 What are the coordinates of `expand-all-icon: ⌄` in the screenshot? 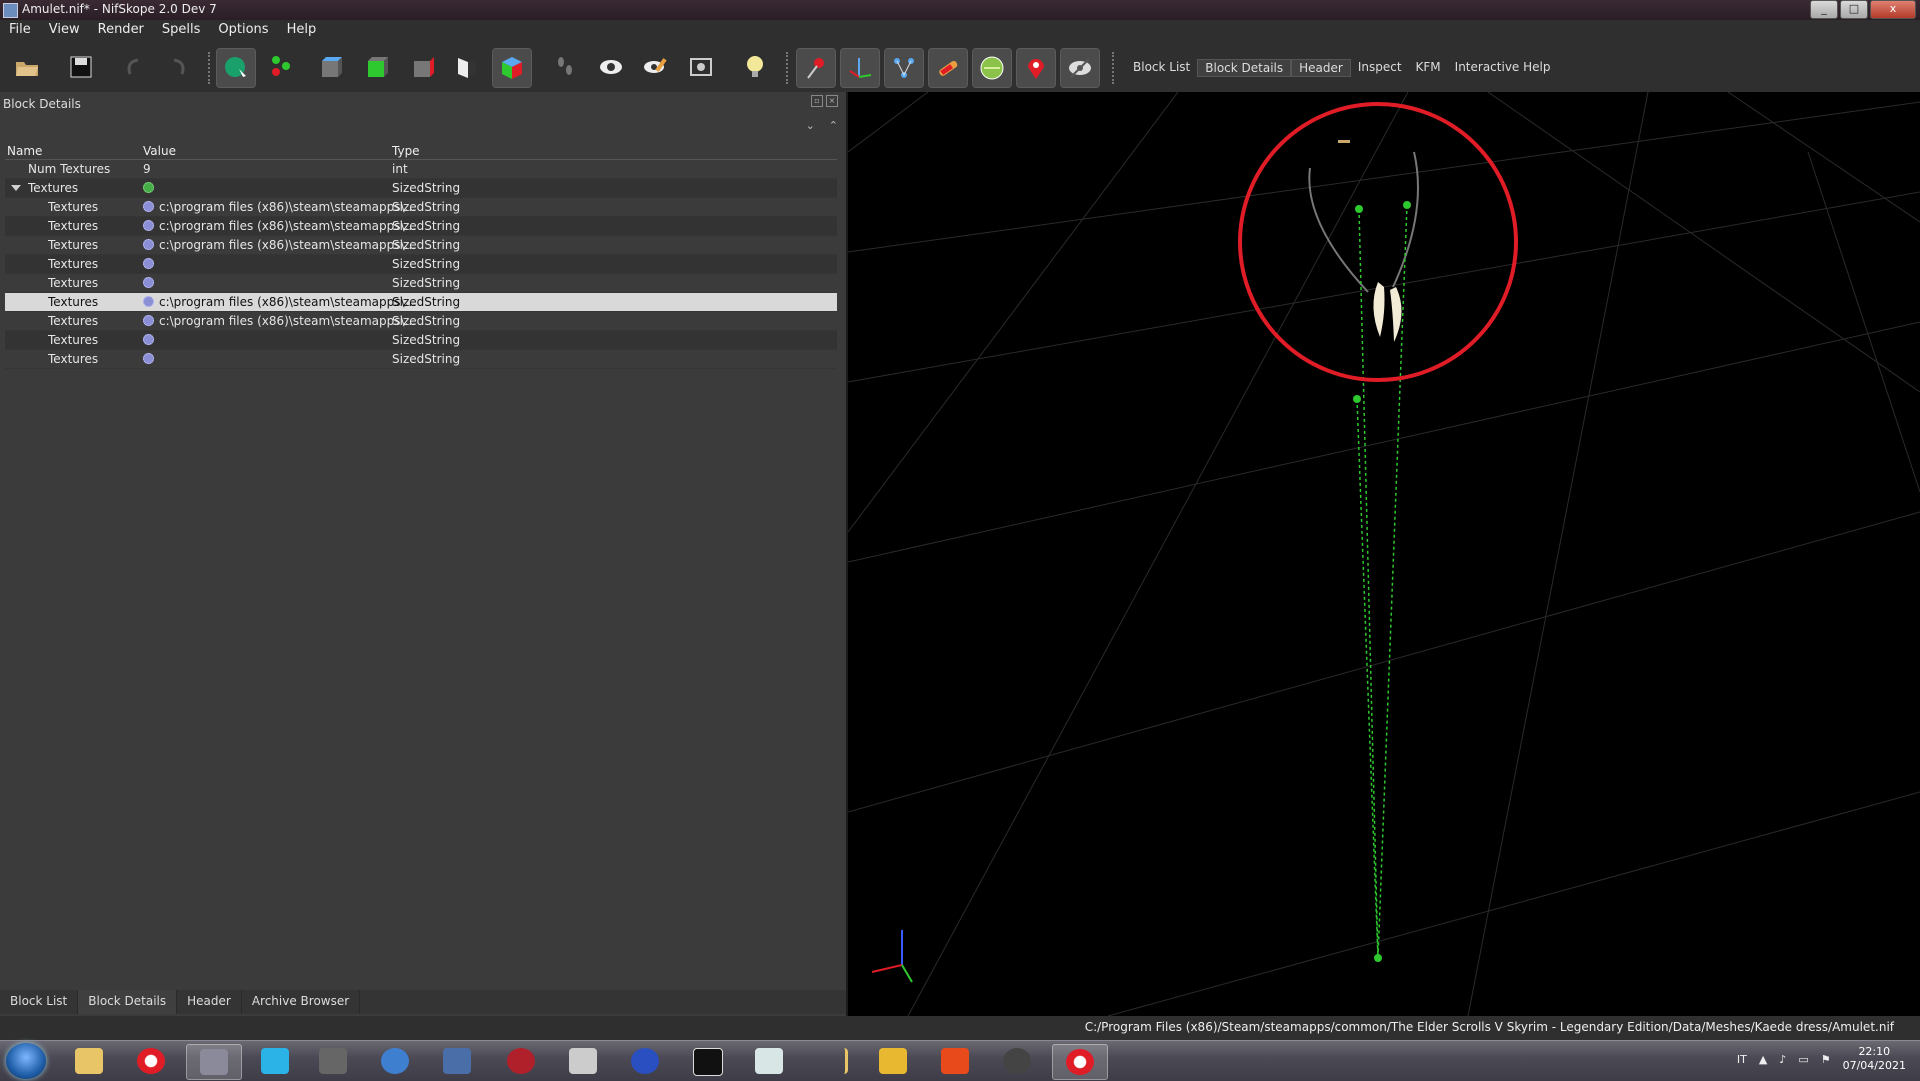 It's located at (810, 125).